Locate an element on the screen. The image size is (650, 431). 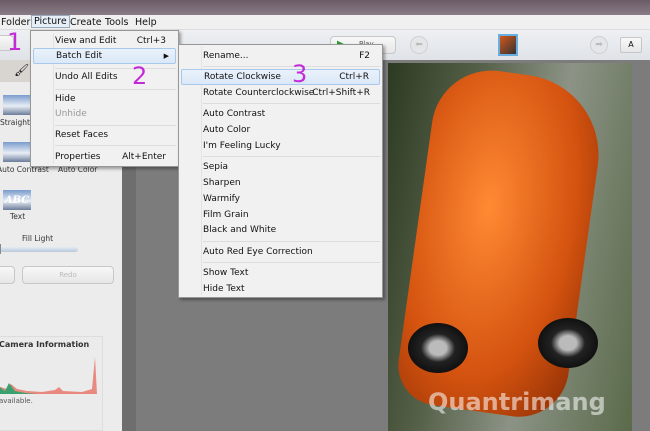
current-thumbnail is located at coordinates (508, 45).